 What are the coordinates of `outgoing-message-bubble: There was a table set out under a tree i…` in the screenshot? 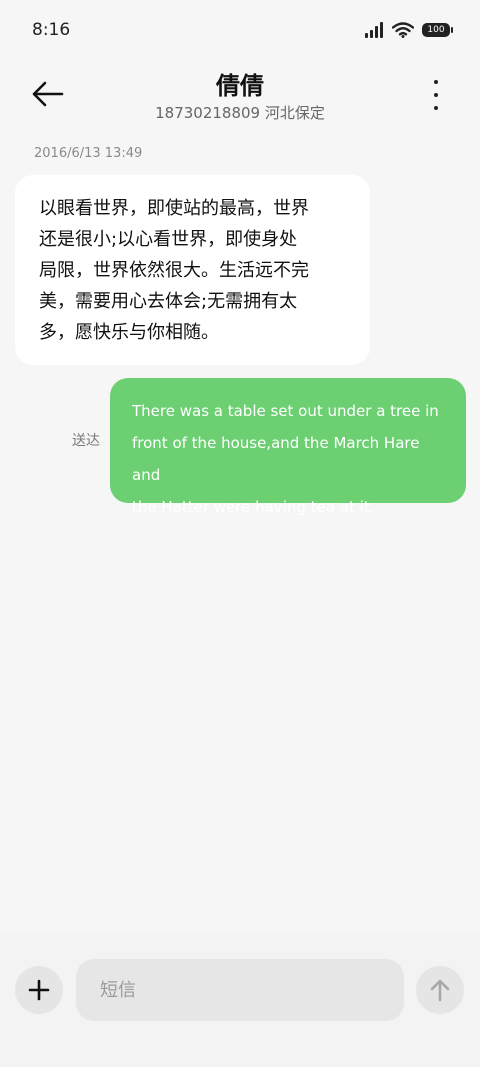 It's located at (288, 447).